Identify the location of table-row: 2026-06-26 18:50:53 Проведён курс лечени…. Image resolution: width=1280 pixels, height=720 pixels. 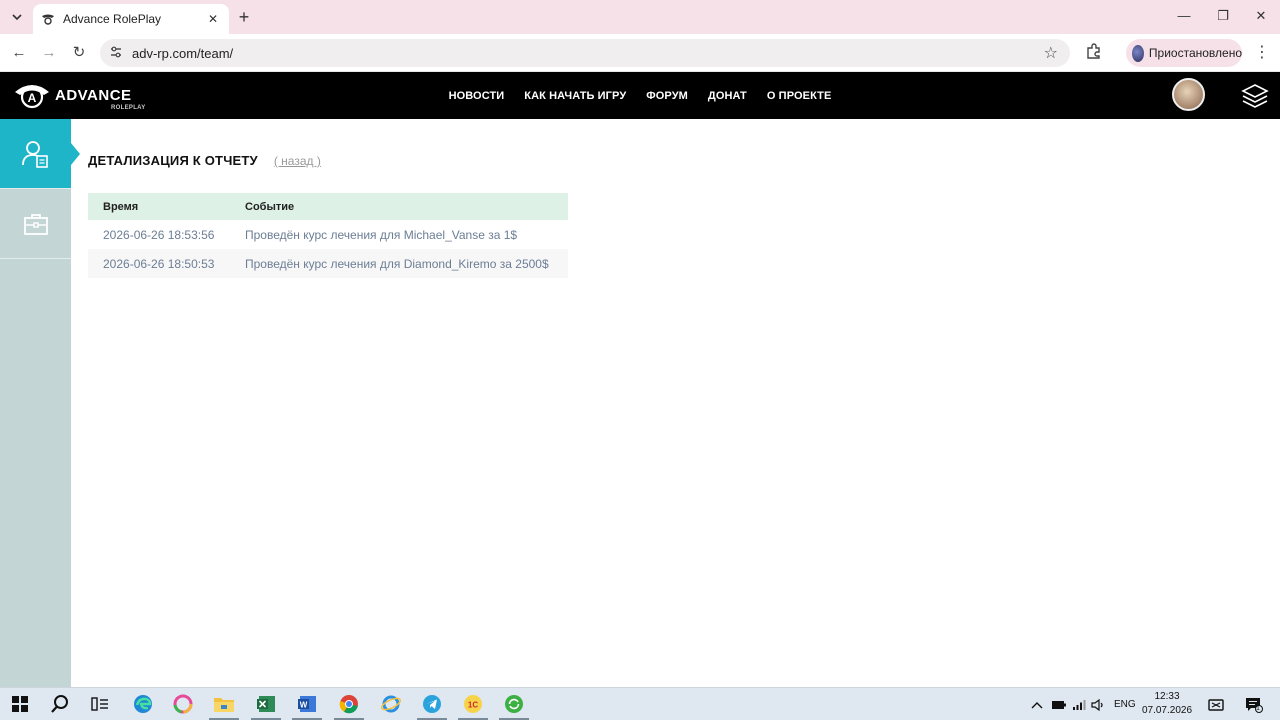
(328, 263).